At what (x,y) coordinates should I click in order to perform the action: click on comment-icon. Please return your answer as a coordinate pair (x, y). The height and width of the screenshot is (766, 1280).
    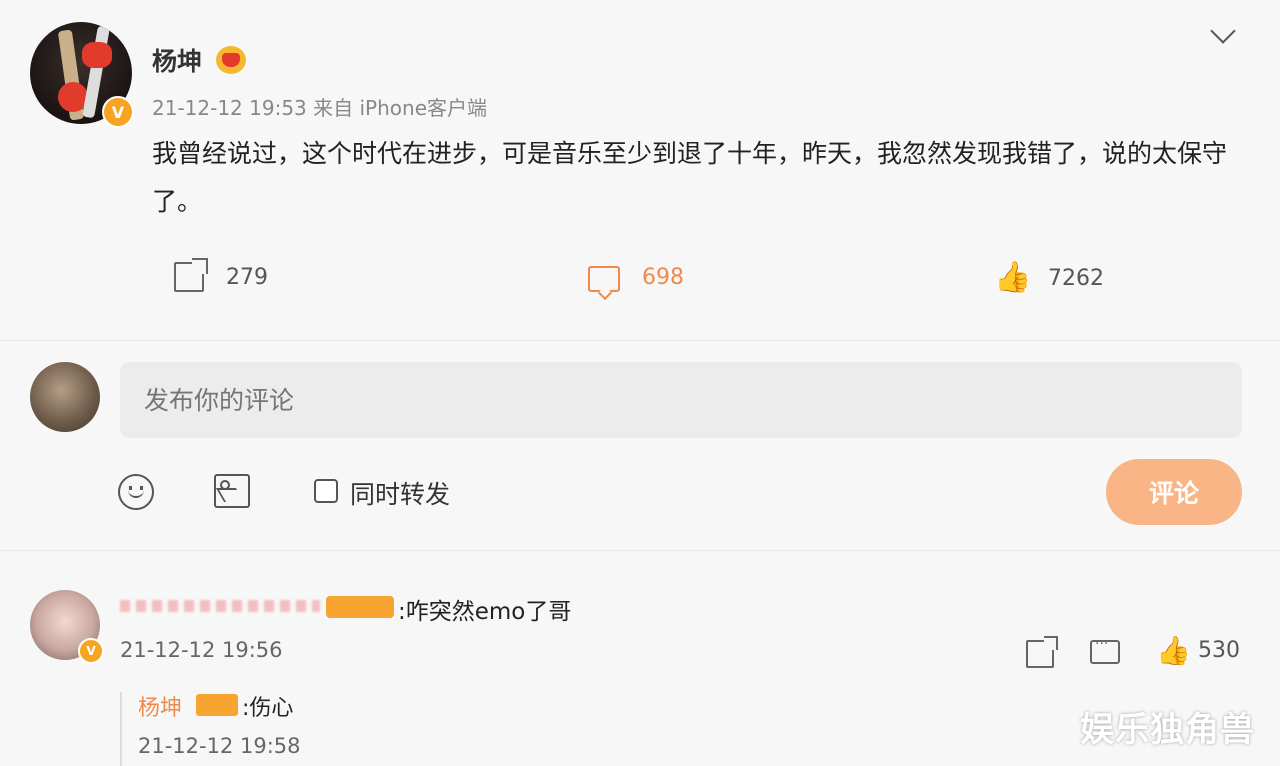
    Looking at the image, I should click on (604, 279).